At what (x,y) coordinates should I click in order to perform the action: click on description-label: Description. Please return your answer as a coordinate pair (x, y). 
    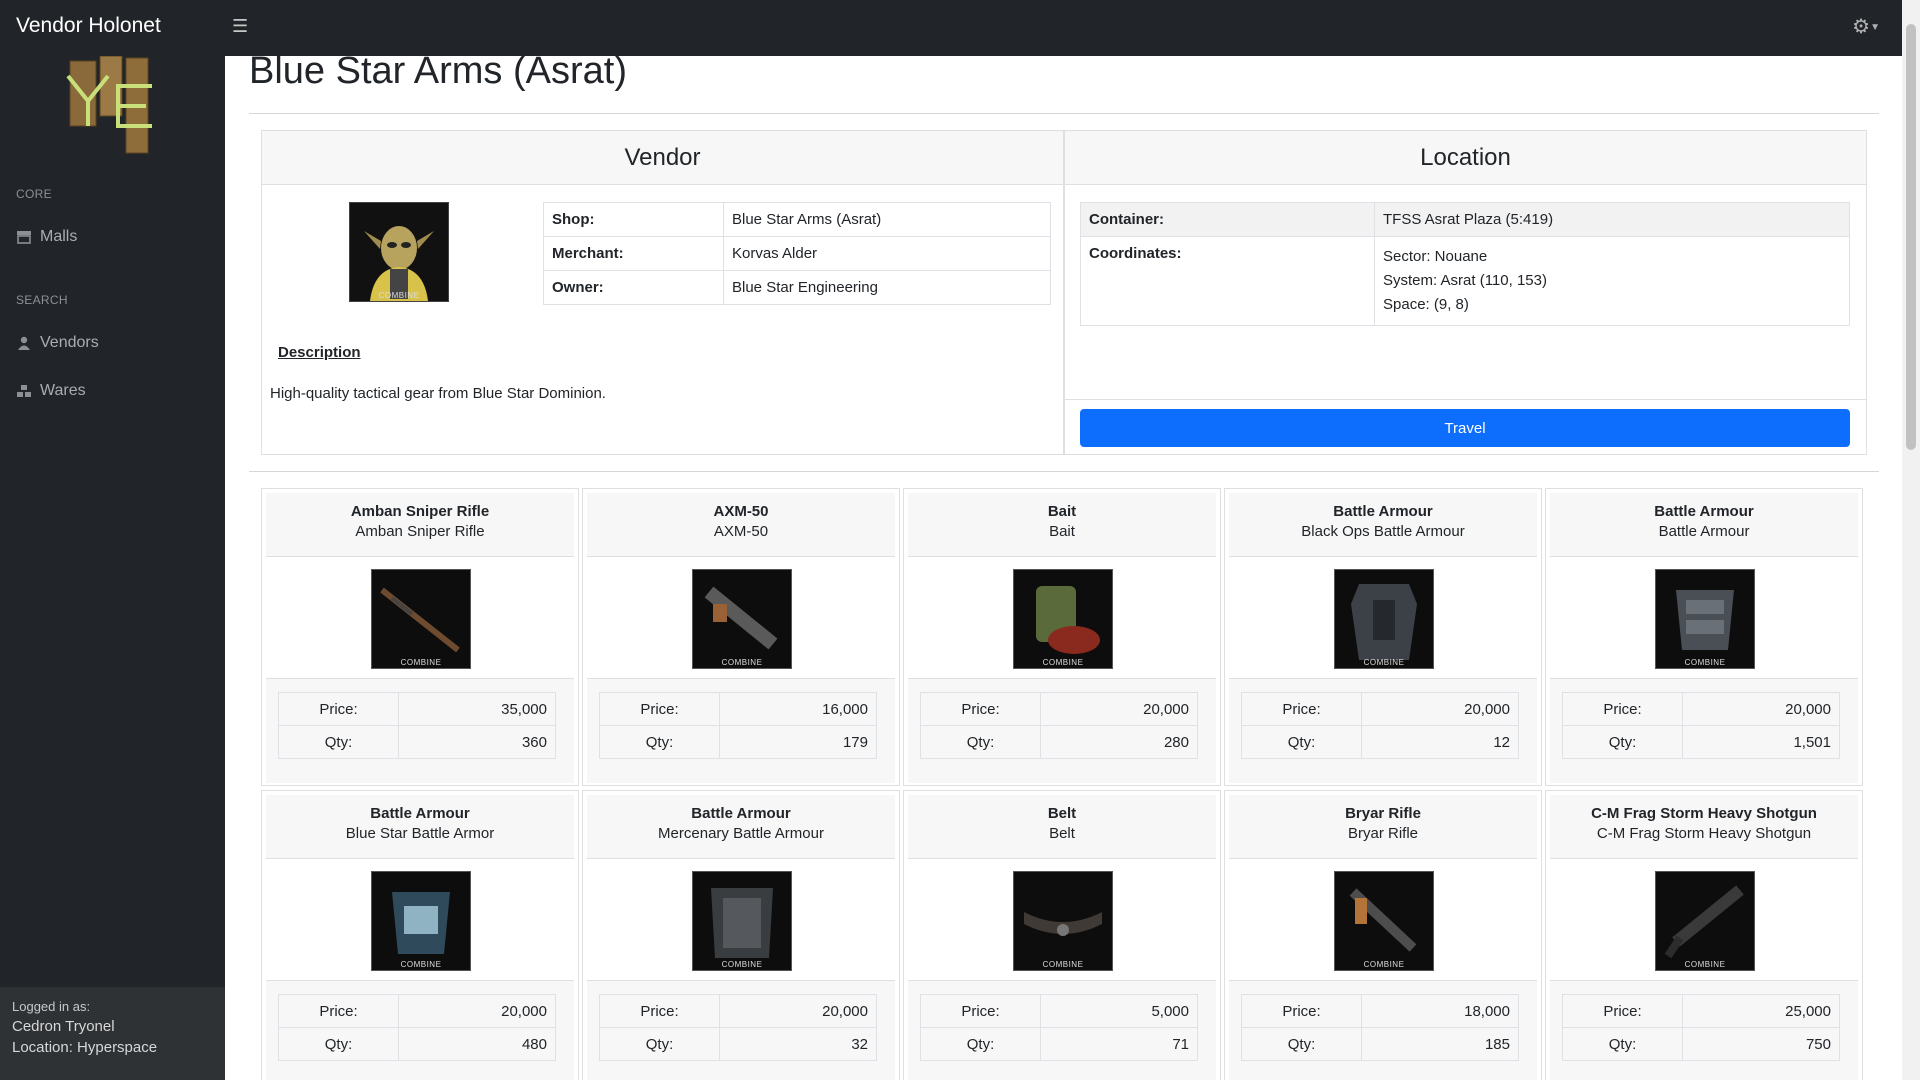
    Looking at the image, I should click on (319, 352).